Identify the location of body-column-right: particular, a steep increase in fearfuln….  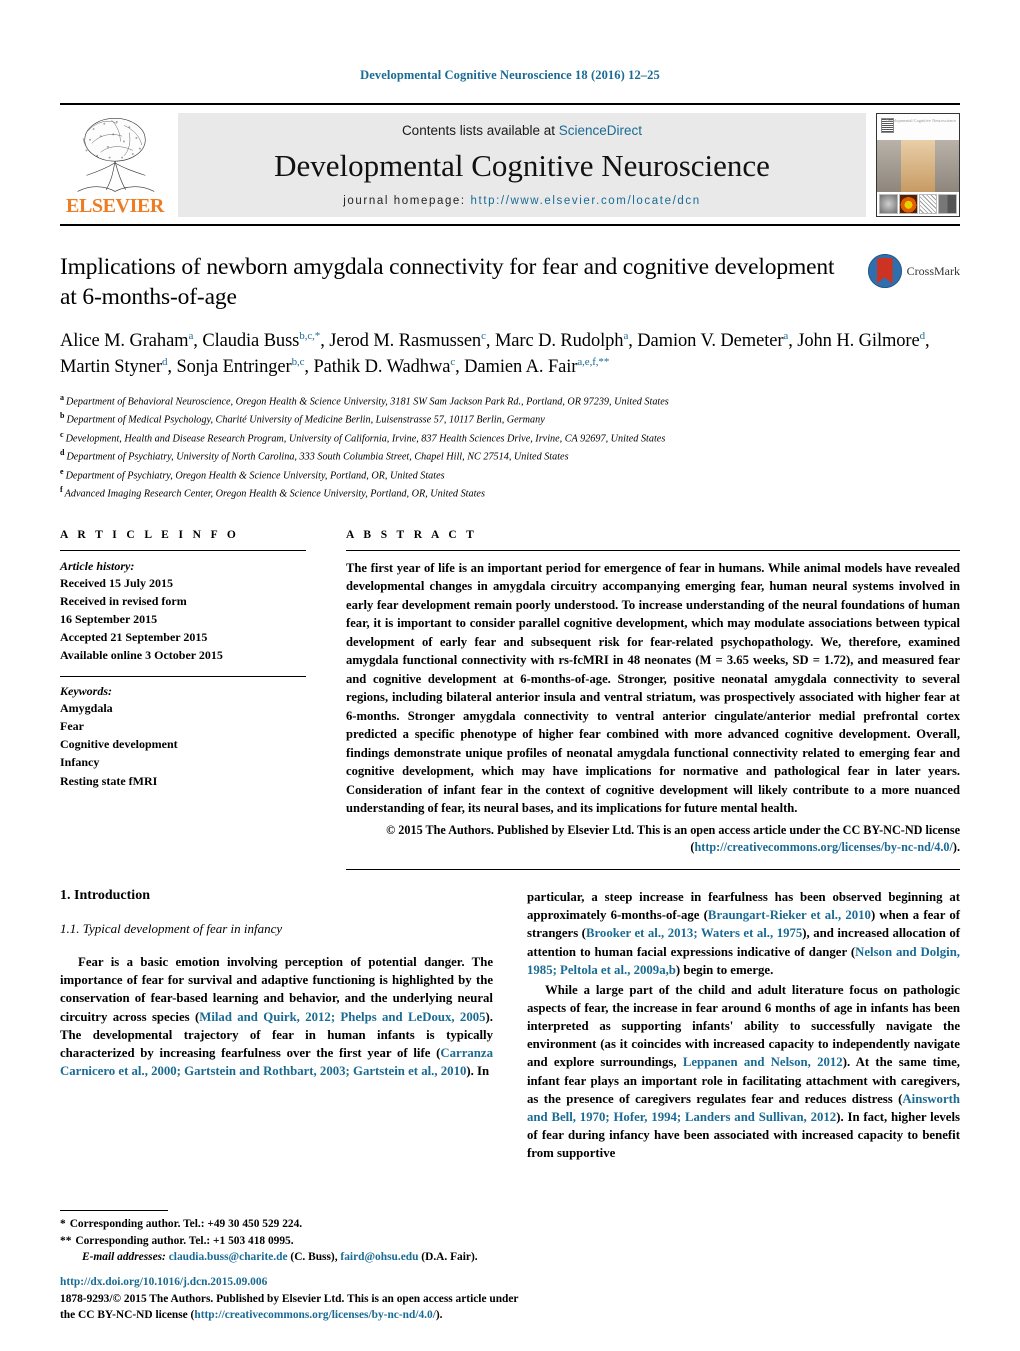
(743, 1026).